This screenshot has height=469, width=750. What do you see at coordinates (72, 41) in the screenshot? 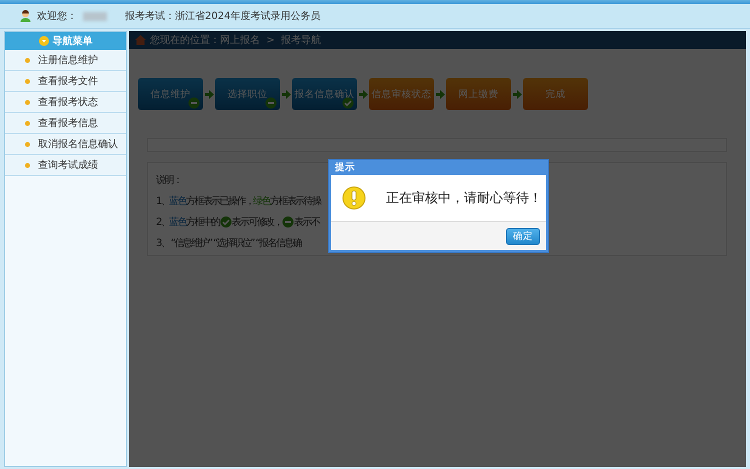
I see `menu-title: 导航菜单` at bounding box center [72, 41].